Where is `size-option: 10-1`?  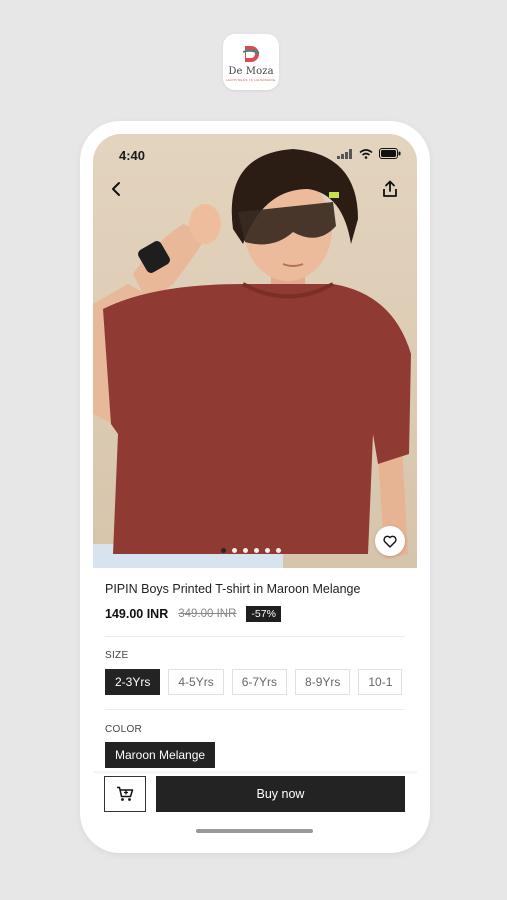
size-option: 10-1 is located at coordinates (380, 682).